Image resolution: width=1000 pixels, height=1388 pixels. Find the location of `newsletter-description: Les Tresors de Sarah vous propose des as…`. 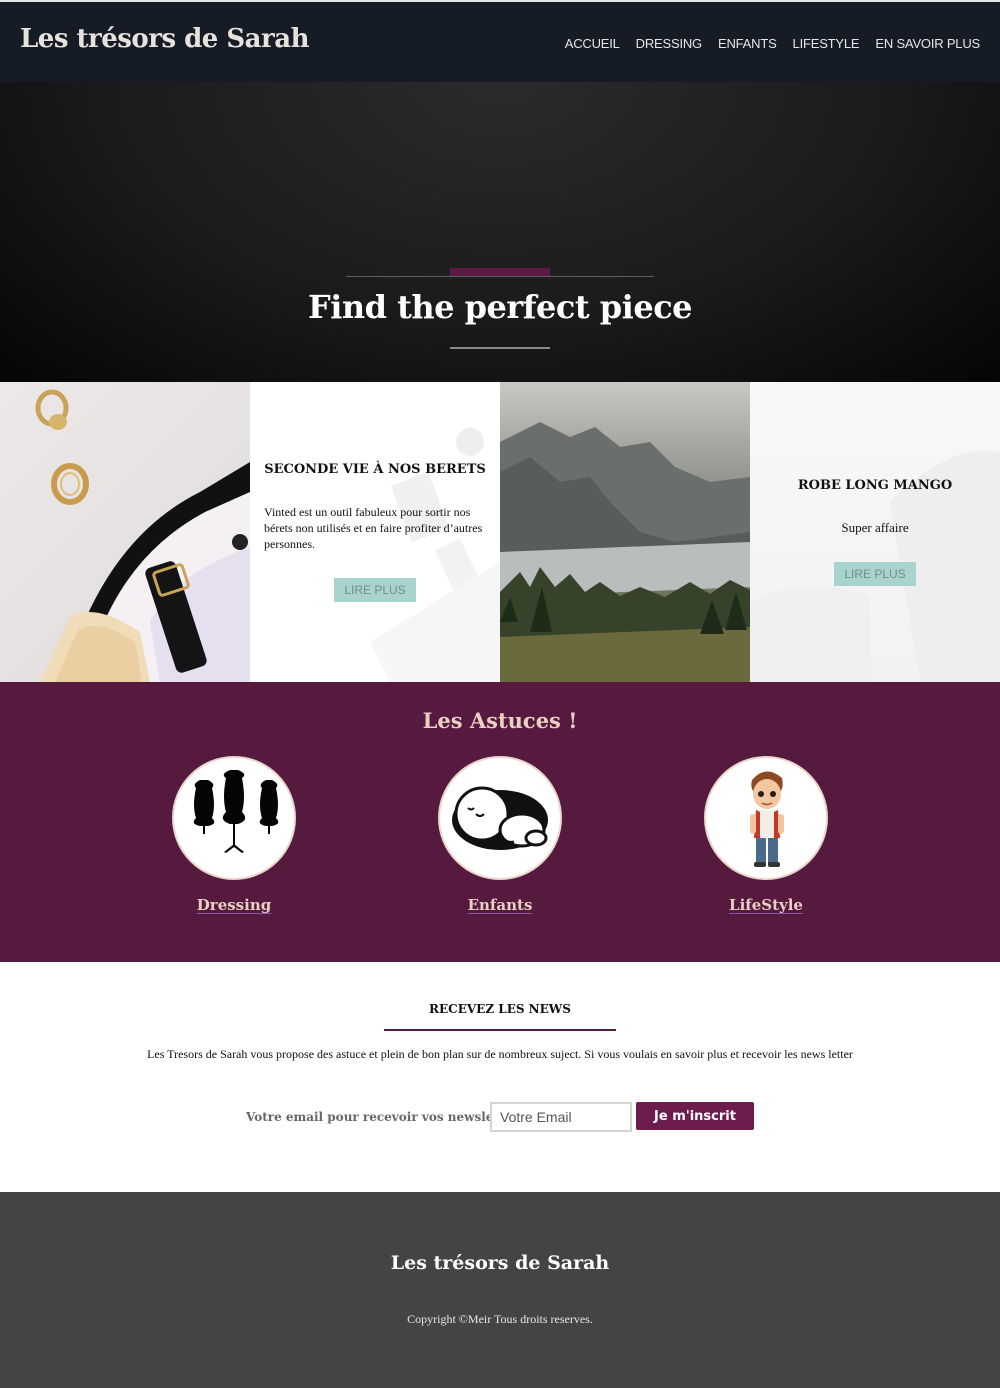

newsletter-description: Les Tresors de Sarah vous propose des as… is located at coordinates (500, 1054).